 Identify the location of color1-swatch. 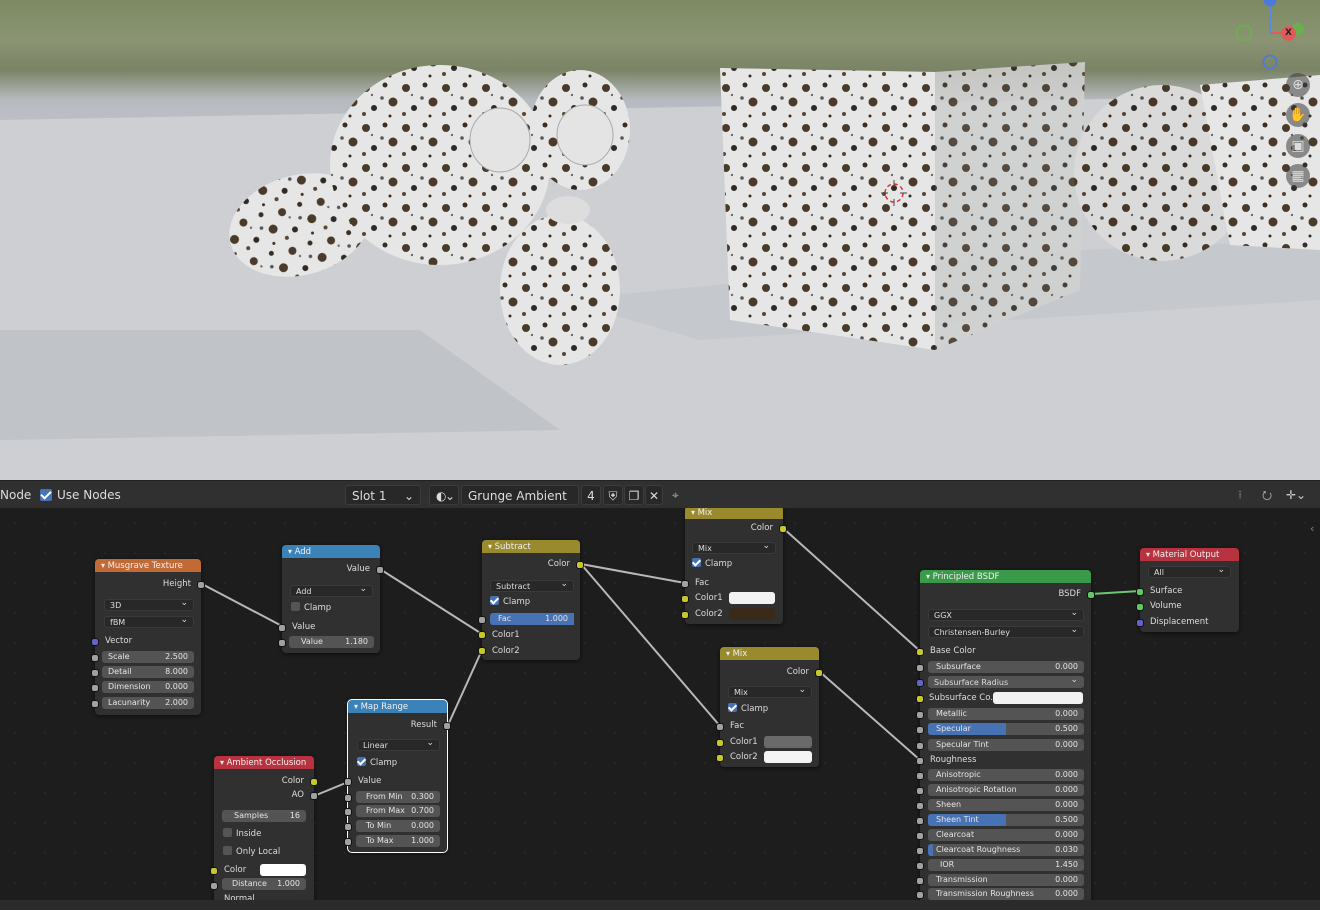
(752, 598).